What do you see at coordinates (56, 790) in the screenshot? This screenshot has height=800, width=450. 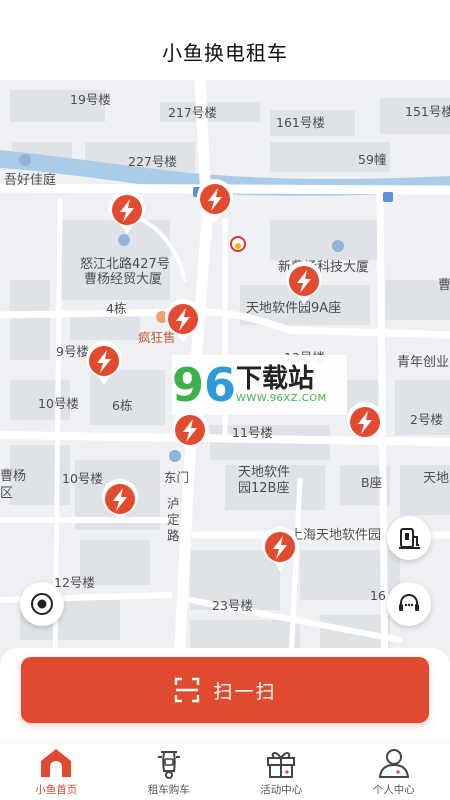 I see `tab-label: 小鱼首页` at bounding box center [56, 790].